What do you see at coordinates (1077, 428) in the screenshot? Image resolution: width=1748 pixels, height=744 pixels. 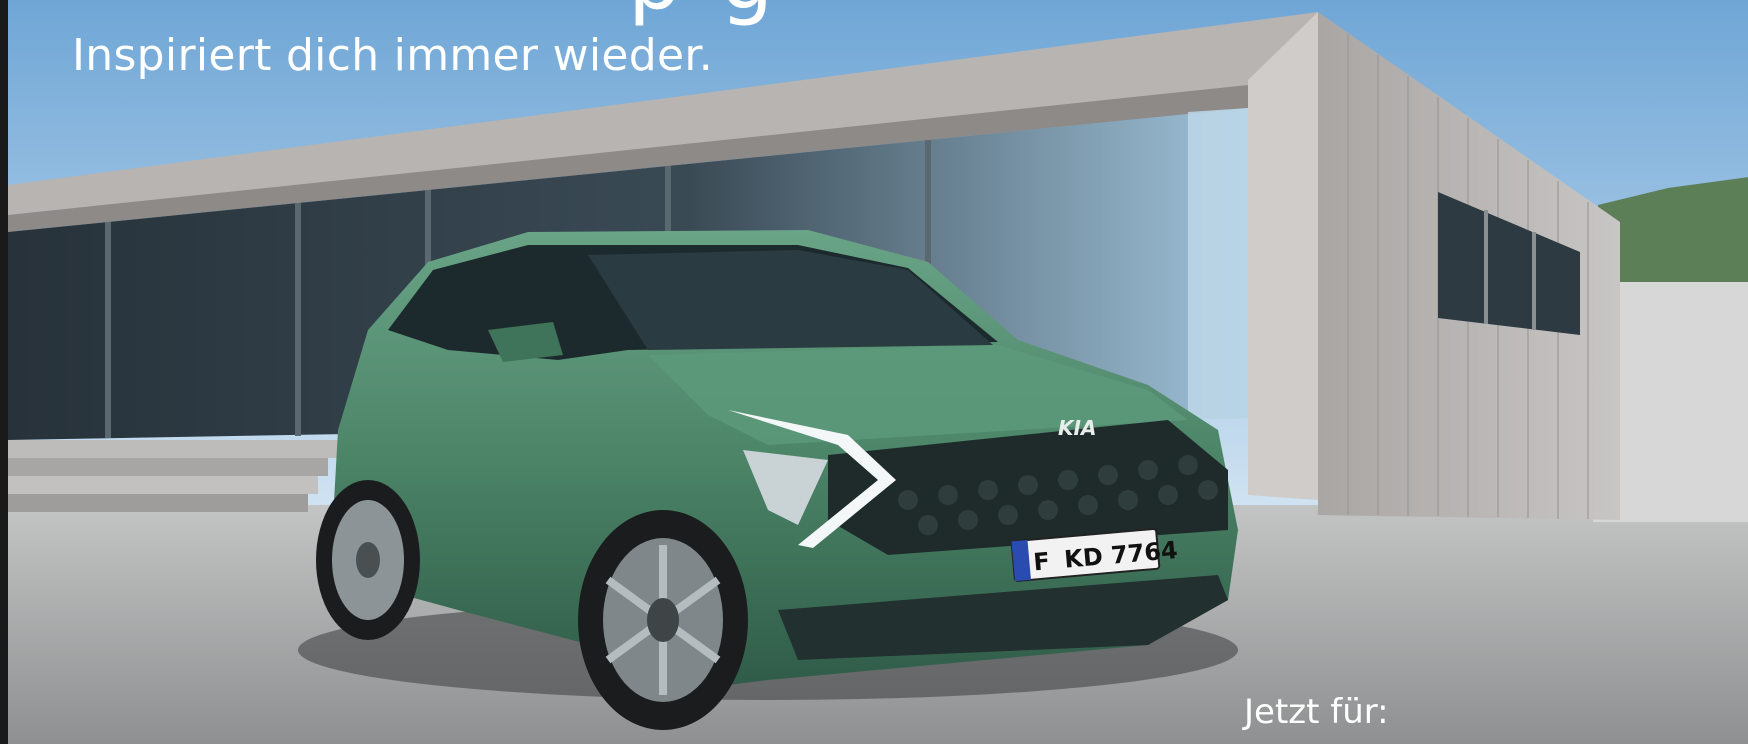 I see `brand-logo: KIA` at bounding box center [1077, 428].